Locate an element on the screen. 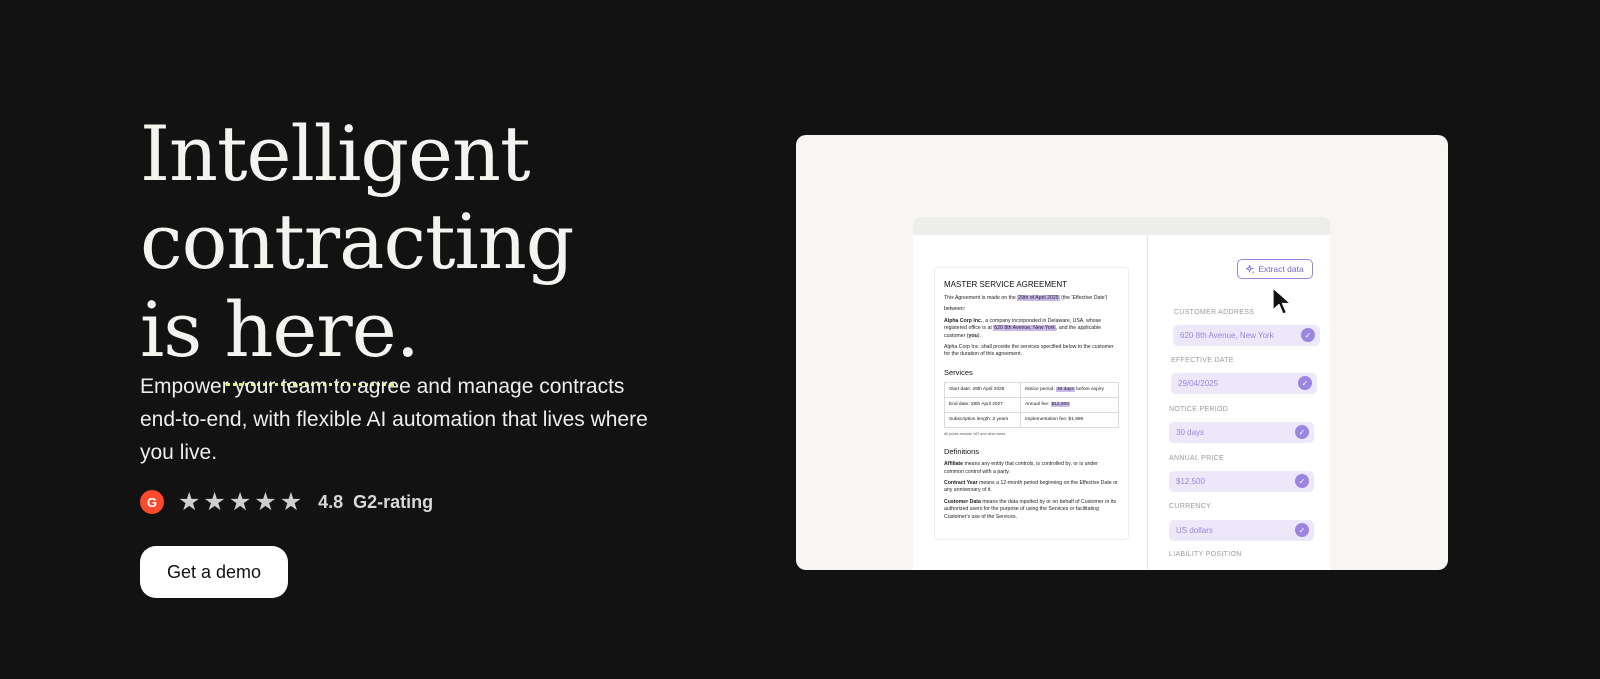 The image size is (1600, 679). field-value: 620 8th Avenue, New York is located at coordinates (1227, 335).